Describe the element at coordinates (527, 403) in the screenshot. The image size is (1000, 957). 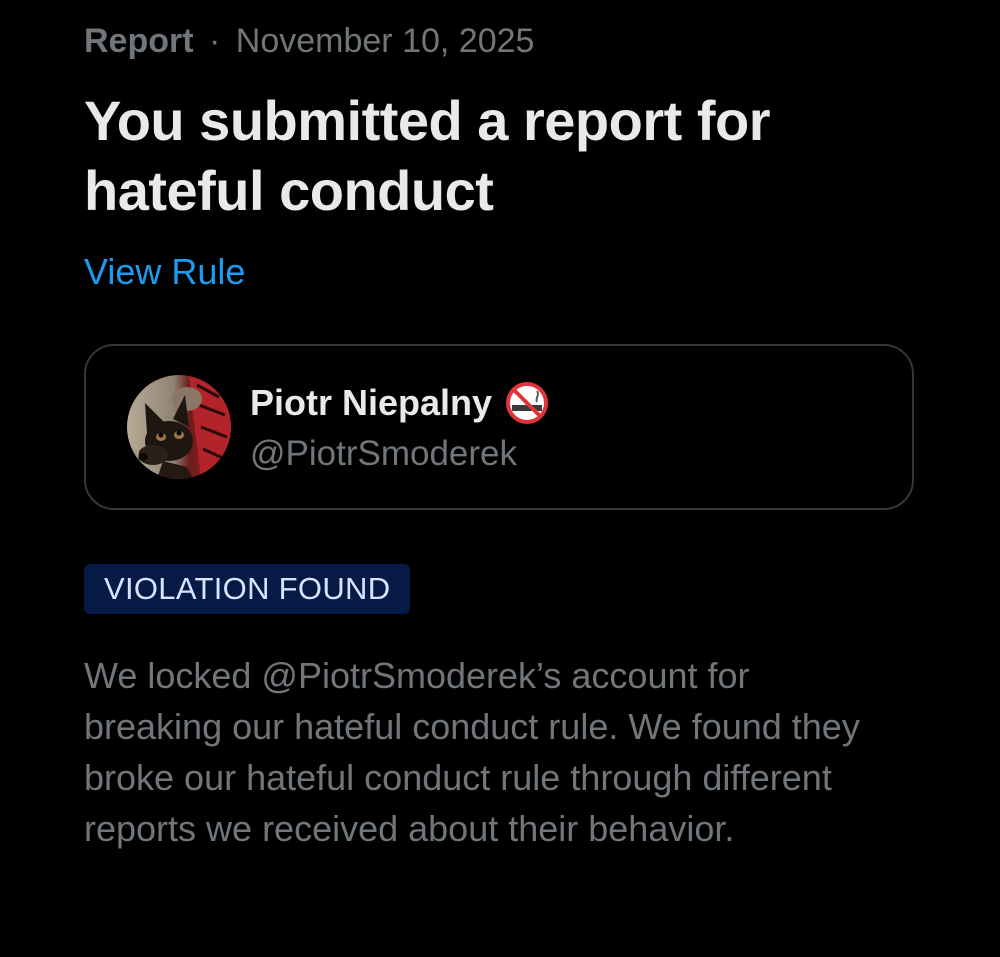
I see `no-smoking-icon` at that location.